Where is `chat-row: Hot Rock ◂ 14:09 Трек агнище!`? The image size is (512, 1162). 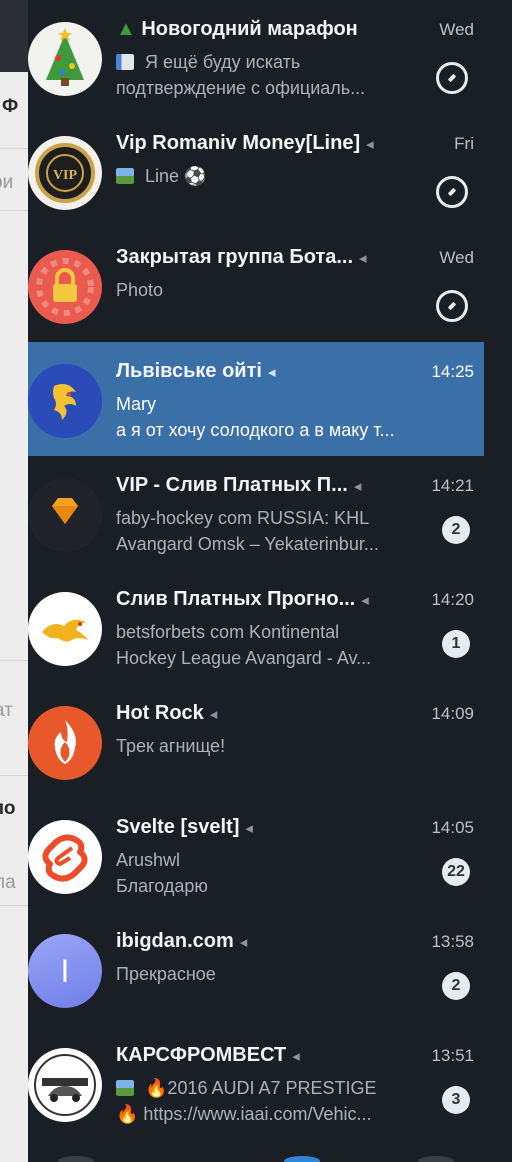
chat-row: Hot Rock ◂ 14:09 Трек агнище! is located at coordinates (256, 741).